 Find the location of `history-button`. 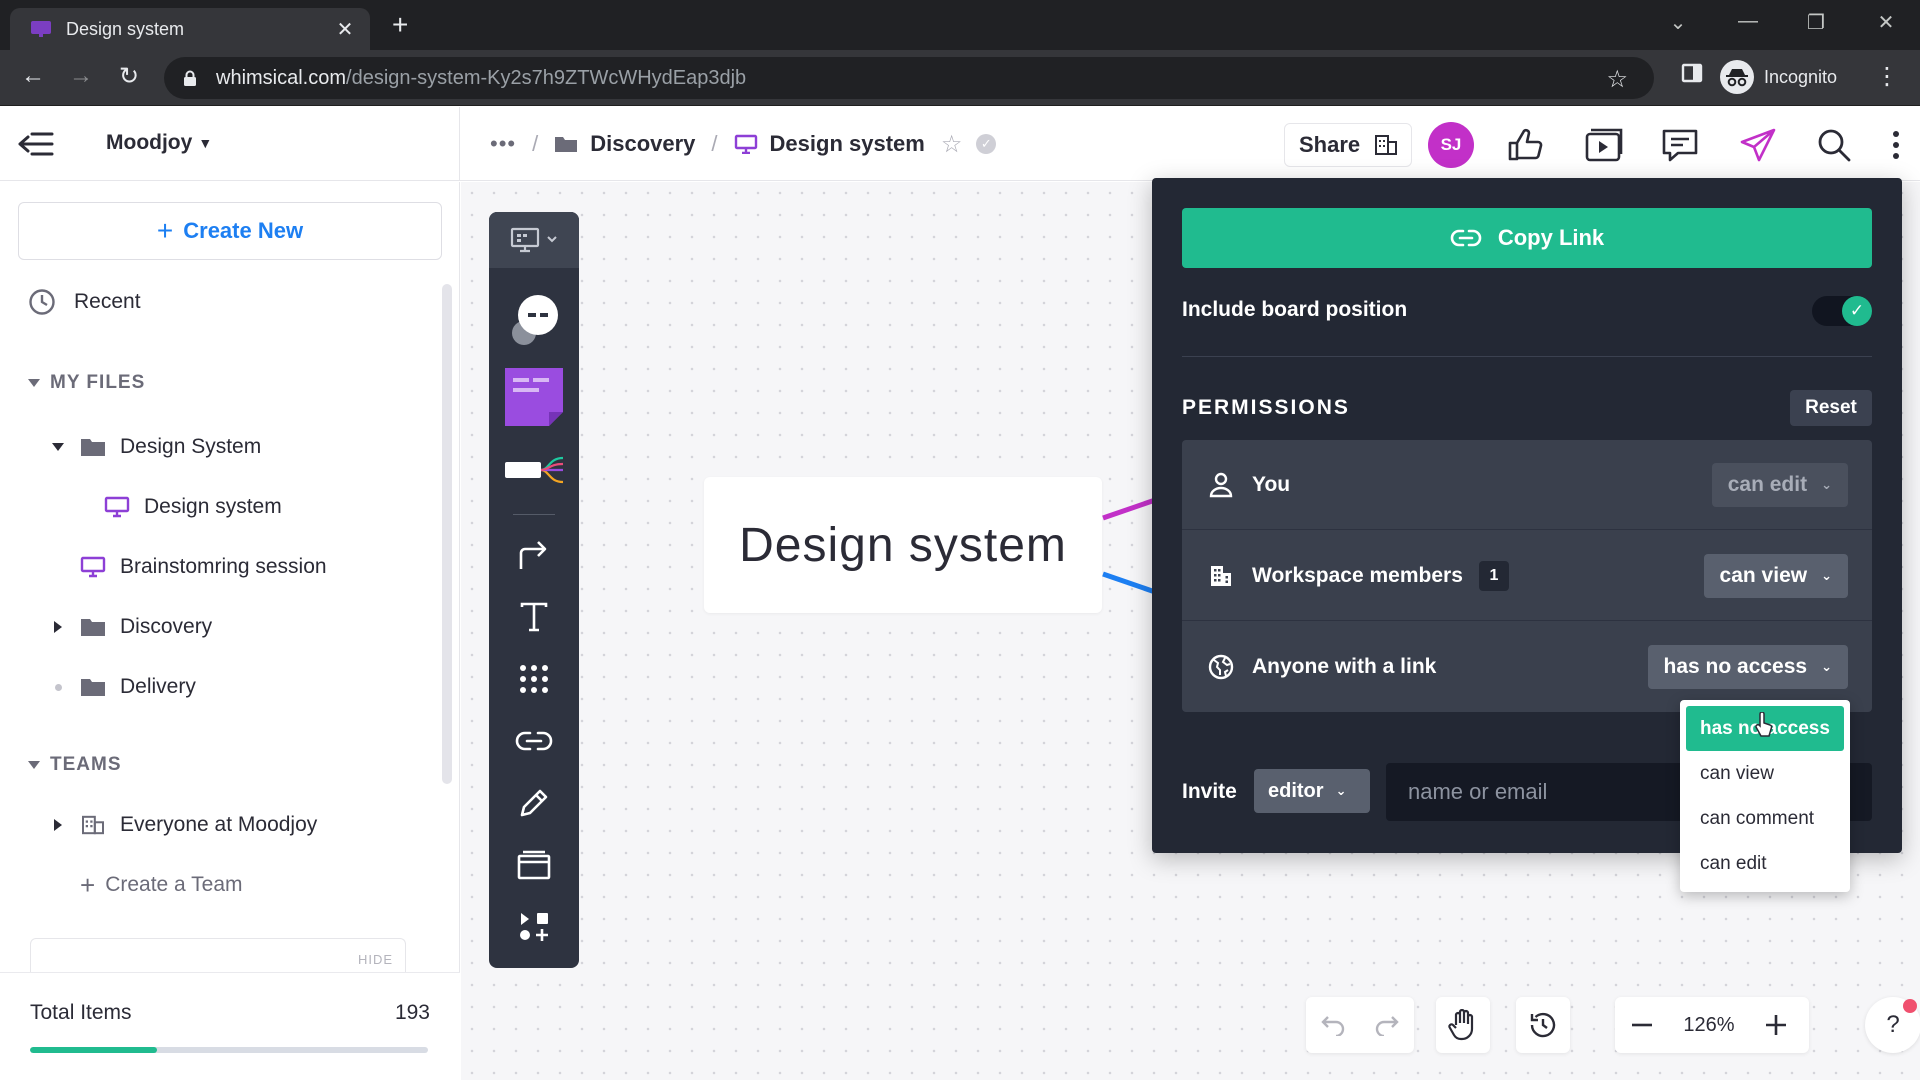

history-button is located at coordinates (1543, 1025).